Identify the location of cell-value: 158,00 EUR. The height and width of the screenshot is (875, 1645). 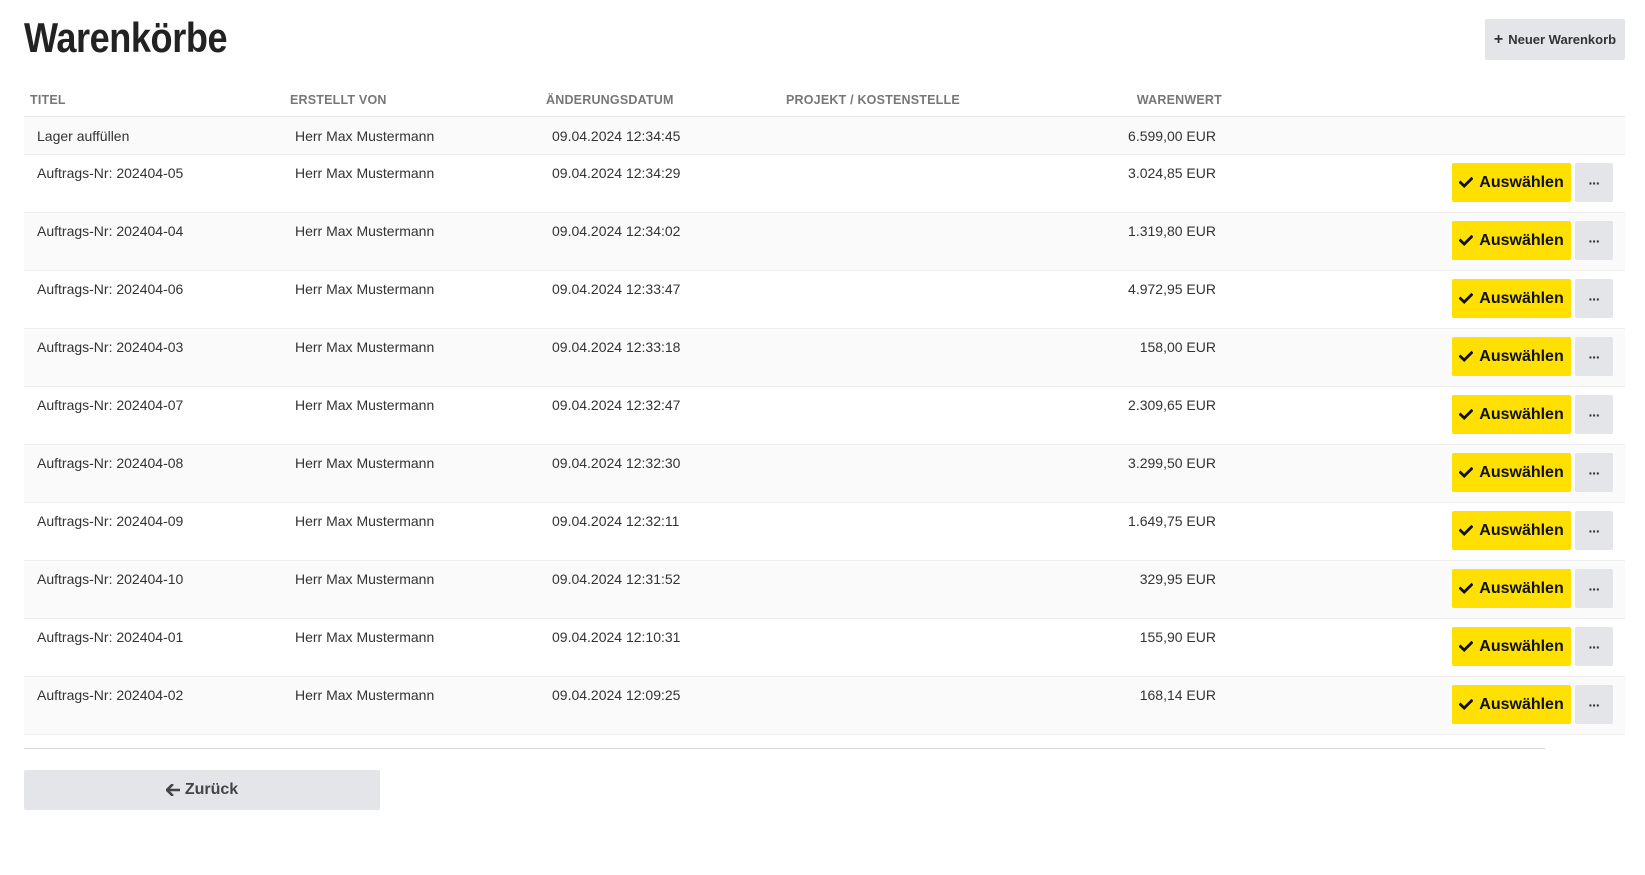
(1177, 347).